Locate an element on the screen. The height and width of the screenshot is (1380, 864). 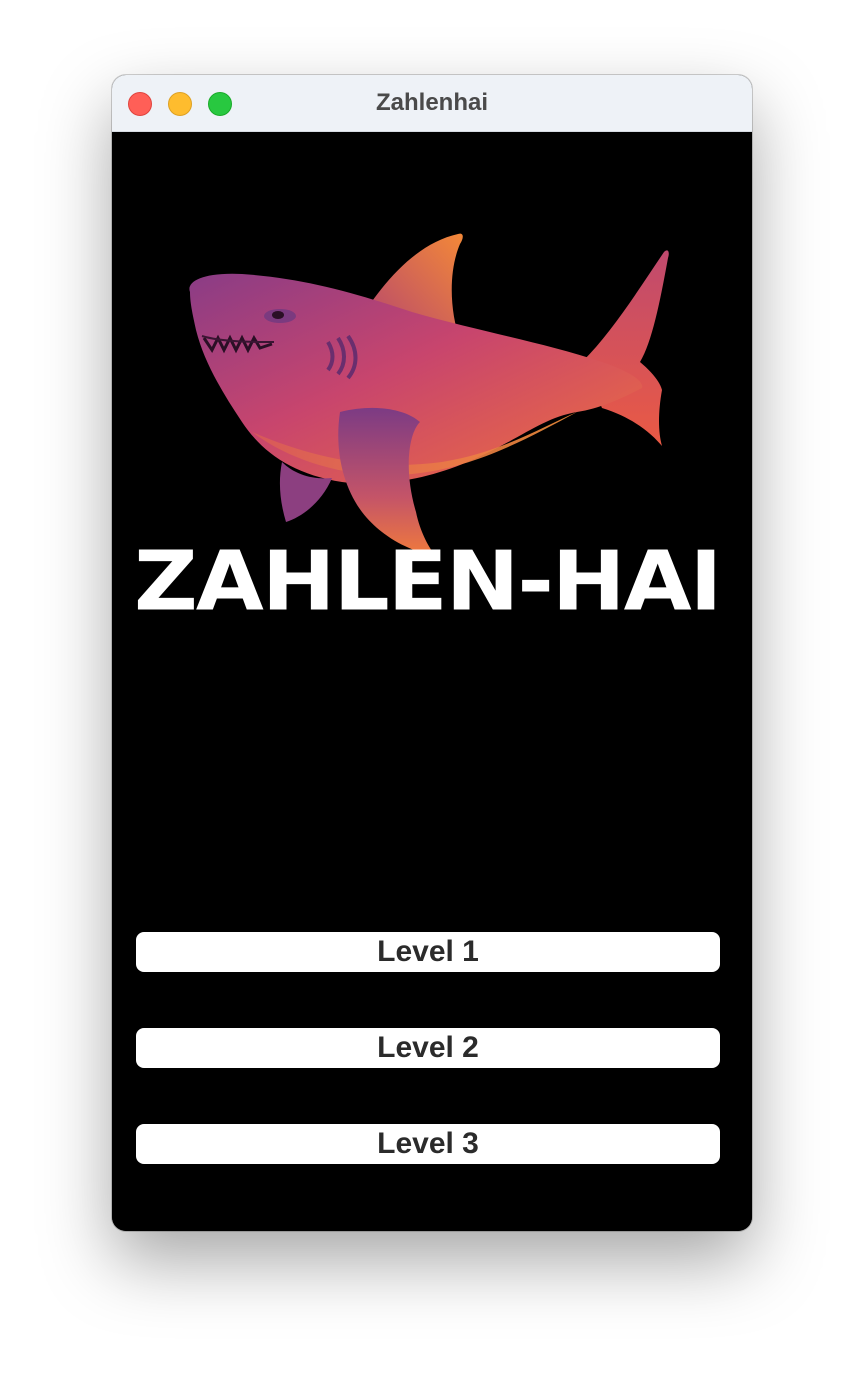
level-1-button: Level 1 is located at coordinates (428, 952).